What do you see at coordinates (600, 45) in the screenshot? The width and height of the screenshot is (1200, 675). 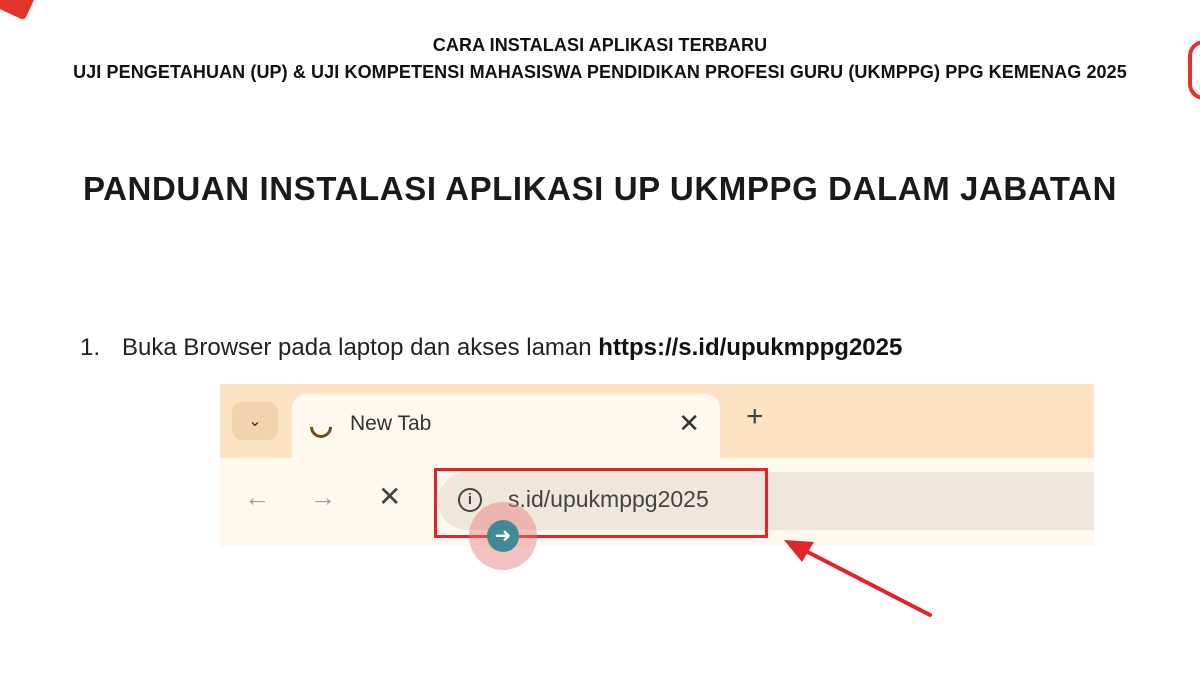 I see `header-title: CARA INSTALASI APLIKASI TERBARU` at bounding box center [600, 45].